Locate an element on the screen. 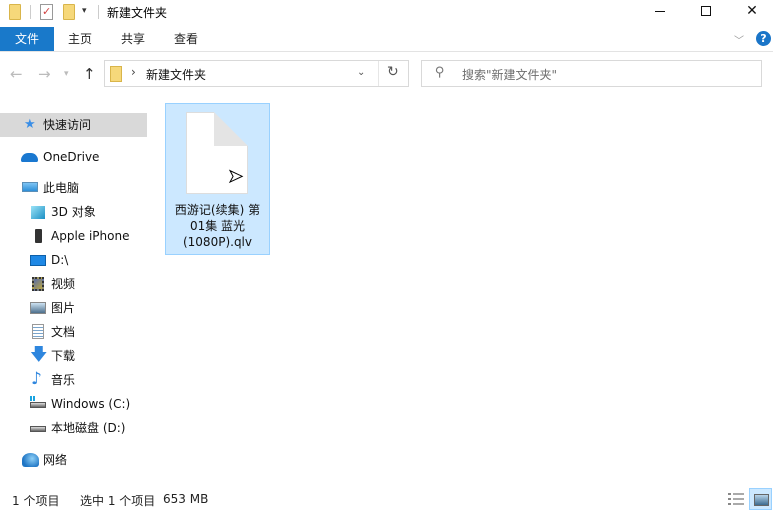 Image resolution: width=773 pixels, height=511 pixels. new-folder-icon is located at coordinates (69, 12).